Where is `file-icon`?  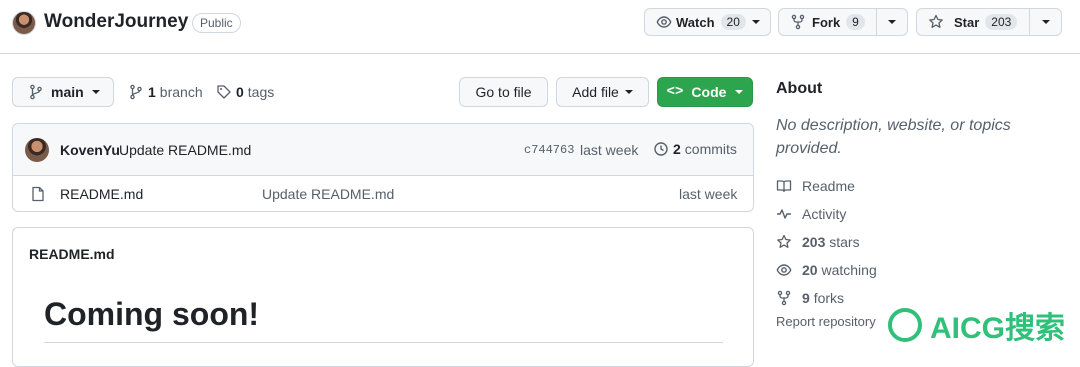
file-icon is located at coordinates (38, 194).